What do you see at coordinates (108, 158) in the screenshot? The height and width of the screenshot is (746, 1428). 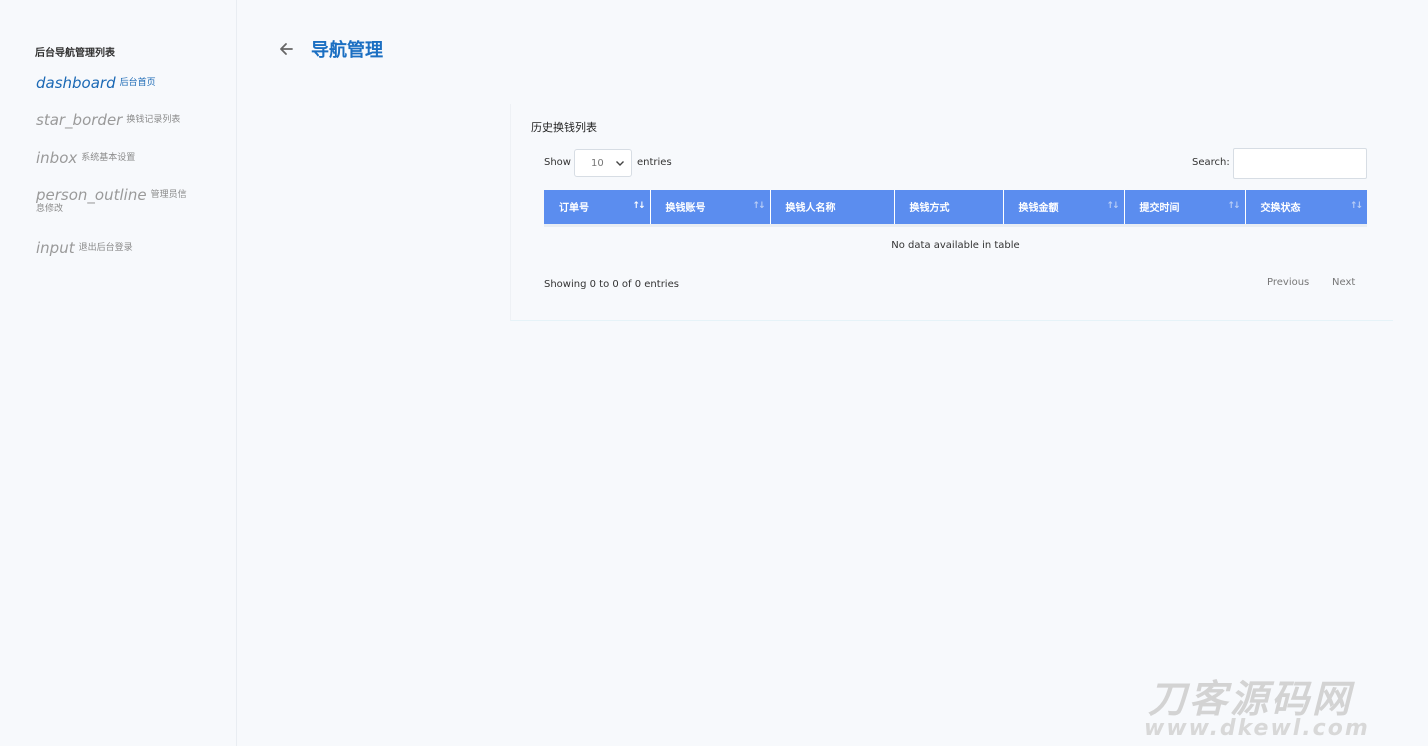 I see `sidebar-item-label: 系统基本设置` at bounding box center [108, 158].